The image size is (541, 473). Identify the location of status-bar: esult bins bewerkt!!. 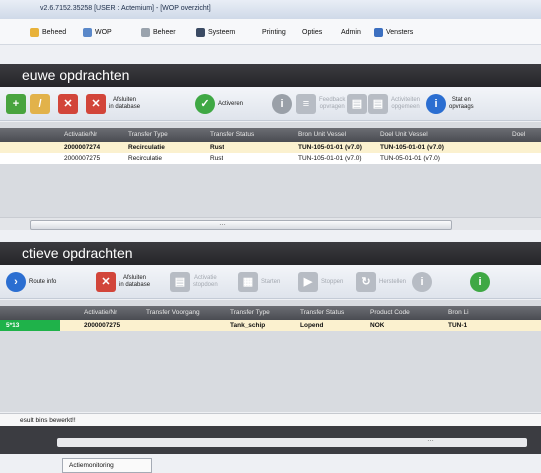
(270, 420).